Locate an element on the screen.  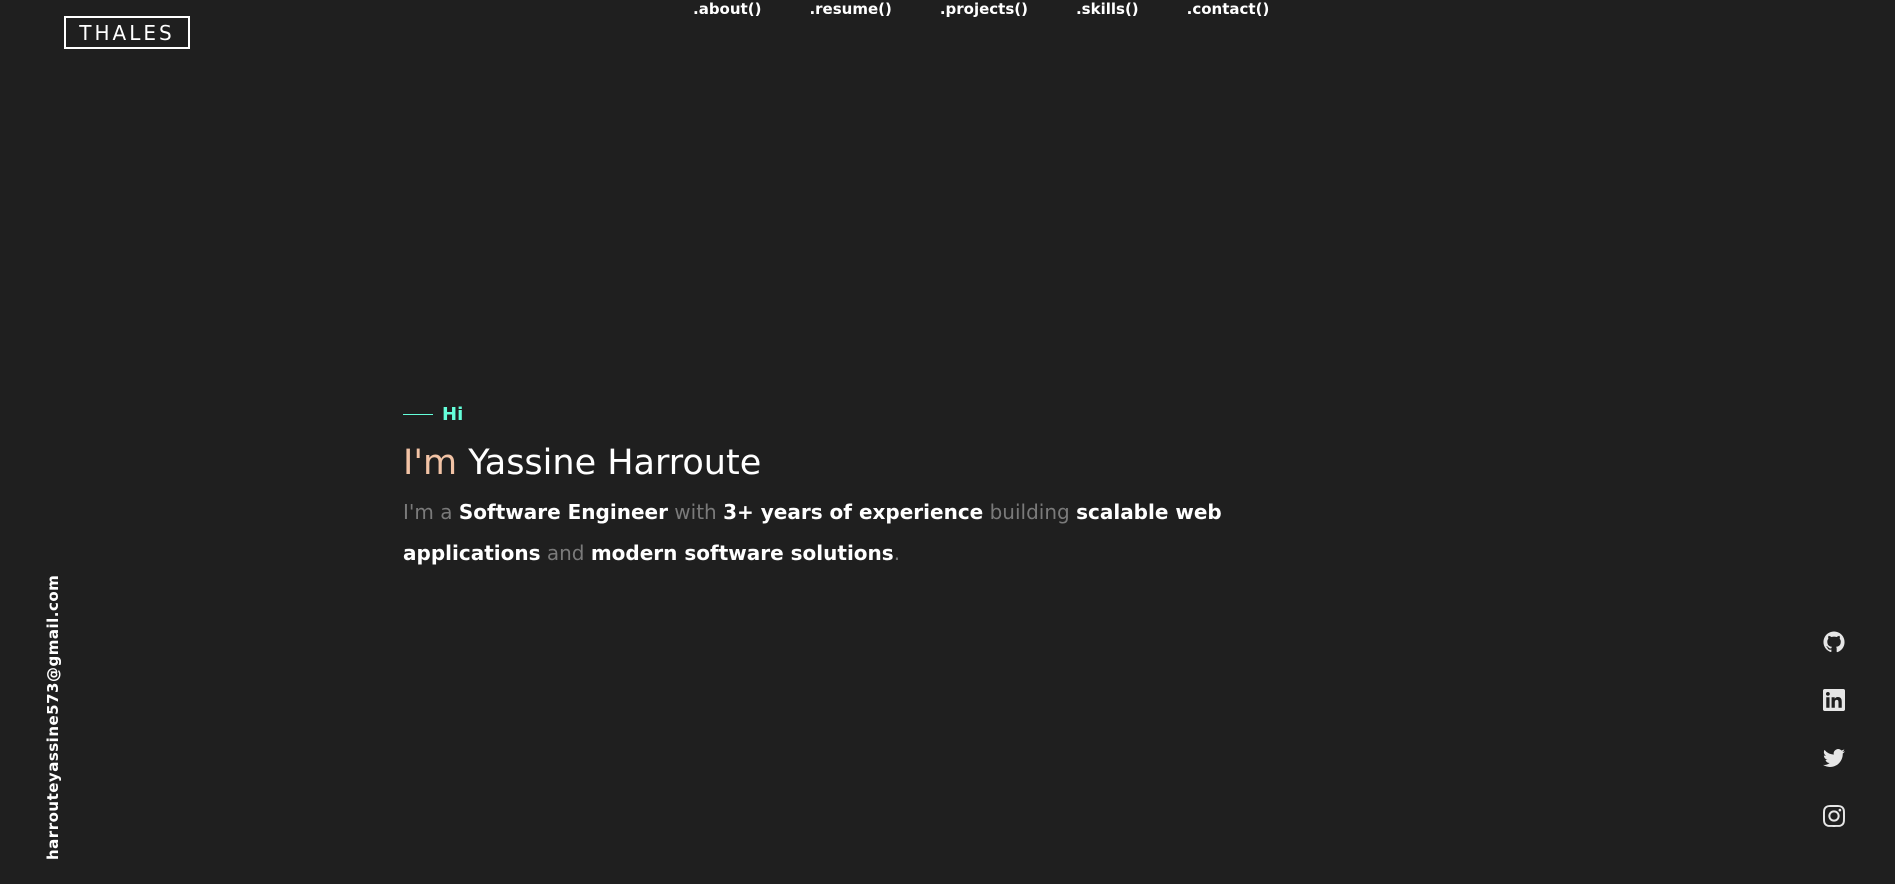
desc-text-2: with is located at coordinates (695, 512).